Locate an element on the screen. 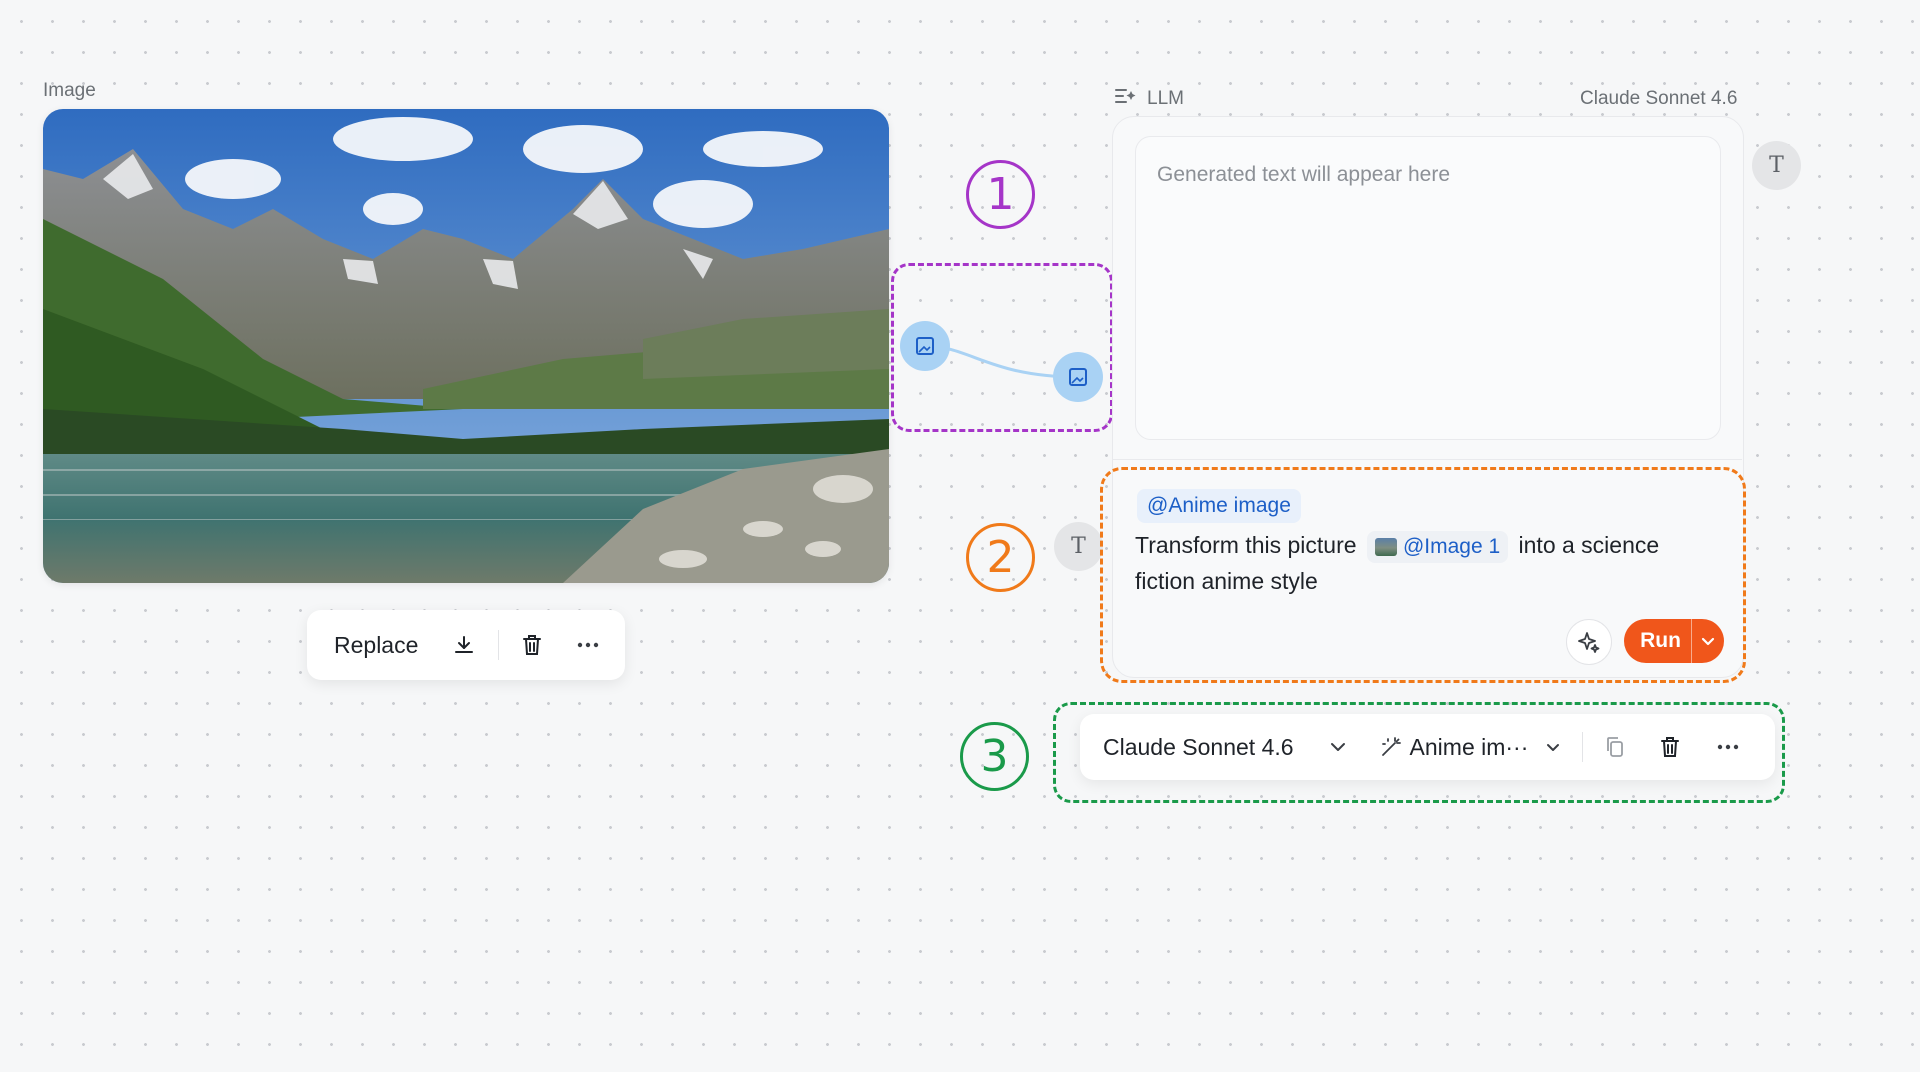 Image resolution: width=1920 pixels, height=1072 pixels. llm-node-header: LLM is located at coordinates (1149, 99).